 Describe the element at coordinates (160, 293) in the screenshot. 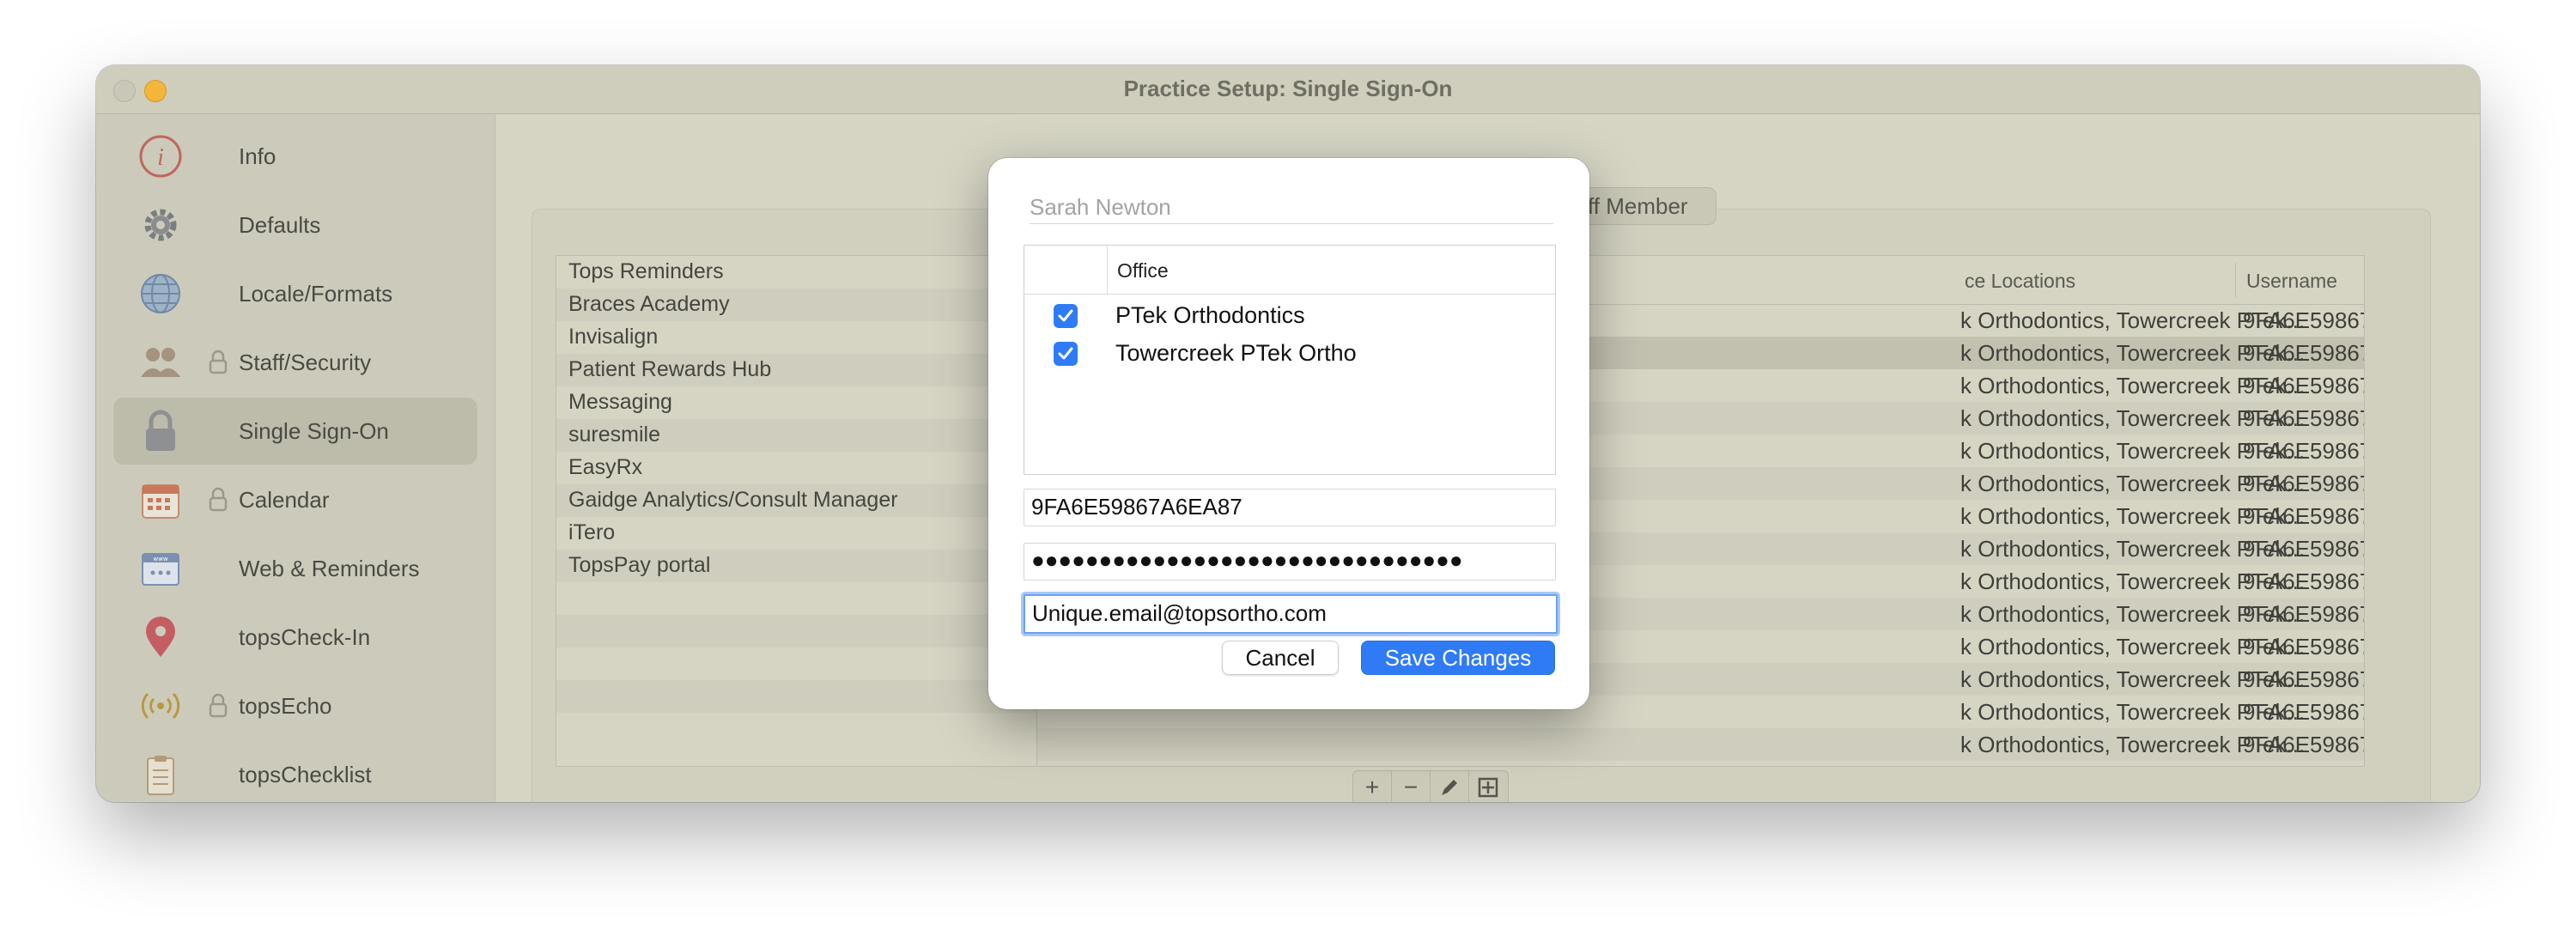

I see `globe-icon` at that location.